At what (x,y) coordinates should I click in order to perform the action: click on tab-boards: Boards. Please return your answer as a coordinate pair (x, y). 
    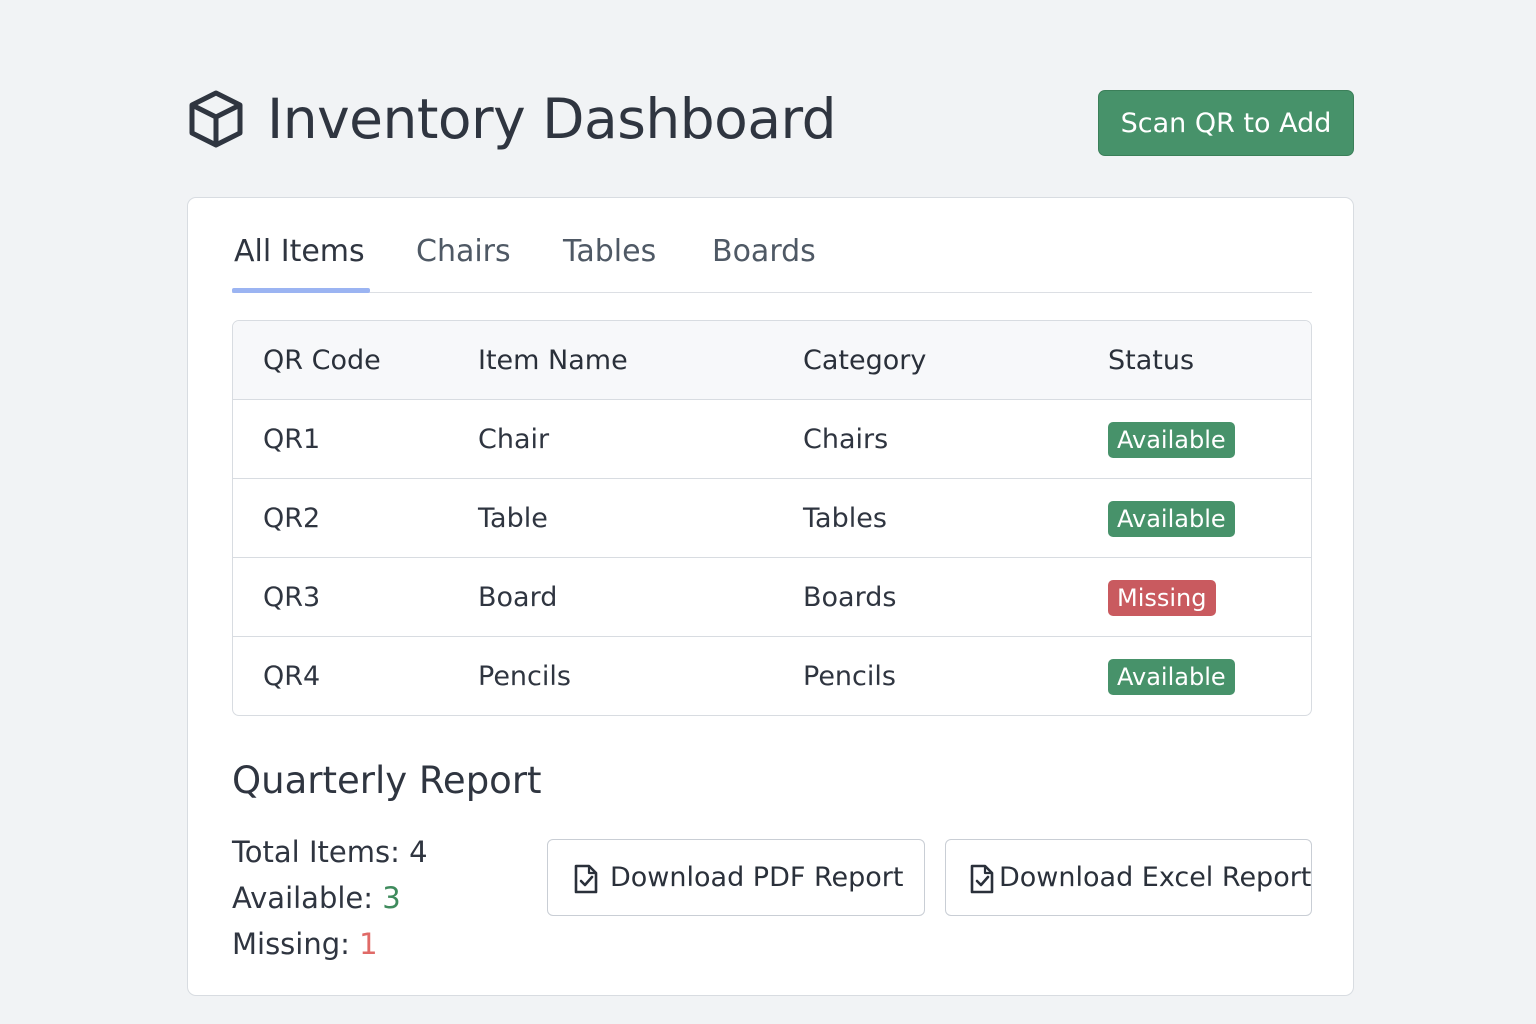
    Looking at the image, I should click on (764, 259).